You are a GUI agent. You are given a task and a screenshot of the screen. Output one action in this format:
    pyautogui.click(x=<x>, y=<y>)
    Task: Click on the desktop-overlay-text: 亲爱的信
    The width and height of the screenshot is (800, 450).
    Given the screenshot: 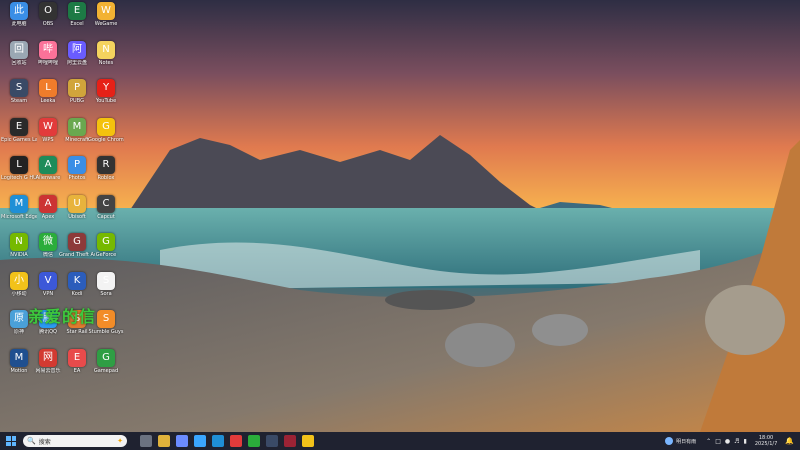 What is the action you would take?
    pyautogui.click(x=62, y=316)
    